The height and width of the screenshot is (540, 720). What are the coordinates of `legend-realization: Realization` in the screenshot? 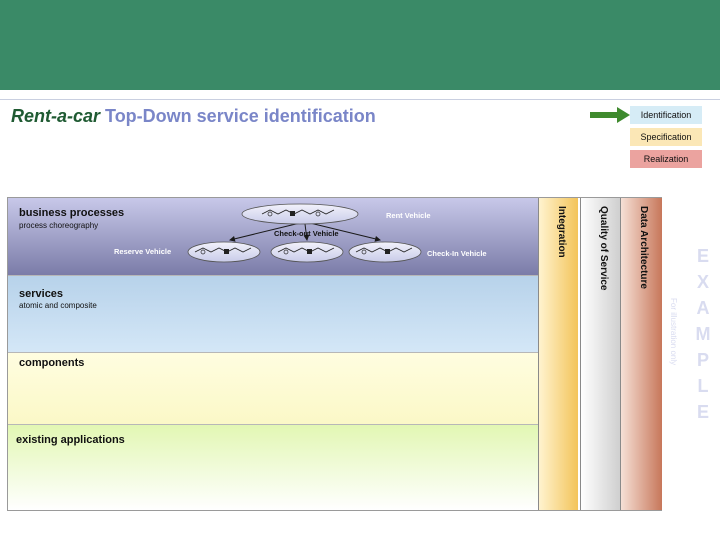 It's located at (666, 159).